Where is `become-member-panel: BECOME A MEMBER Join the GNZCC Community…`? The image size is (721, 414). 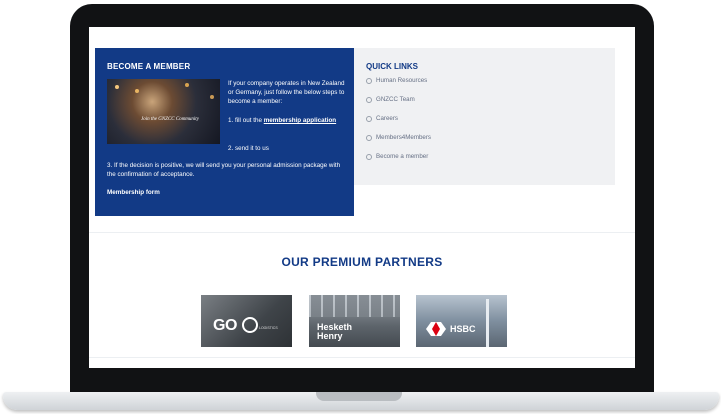
become-member-panel: BECOME A MEMBER Join the GNZCC Community… is located at coordinates (224, 132).